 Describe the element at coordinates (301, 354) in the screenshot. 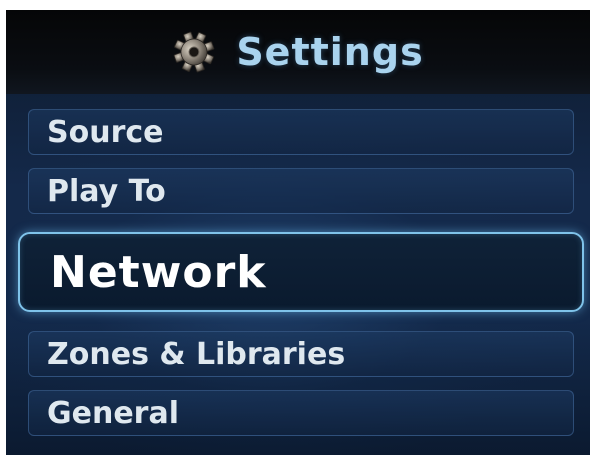

I see `menu-item-zones-libraries: Zones & Libraries` at that location.